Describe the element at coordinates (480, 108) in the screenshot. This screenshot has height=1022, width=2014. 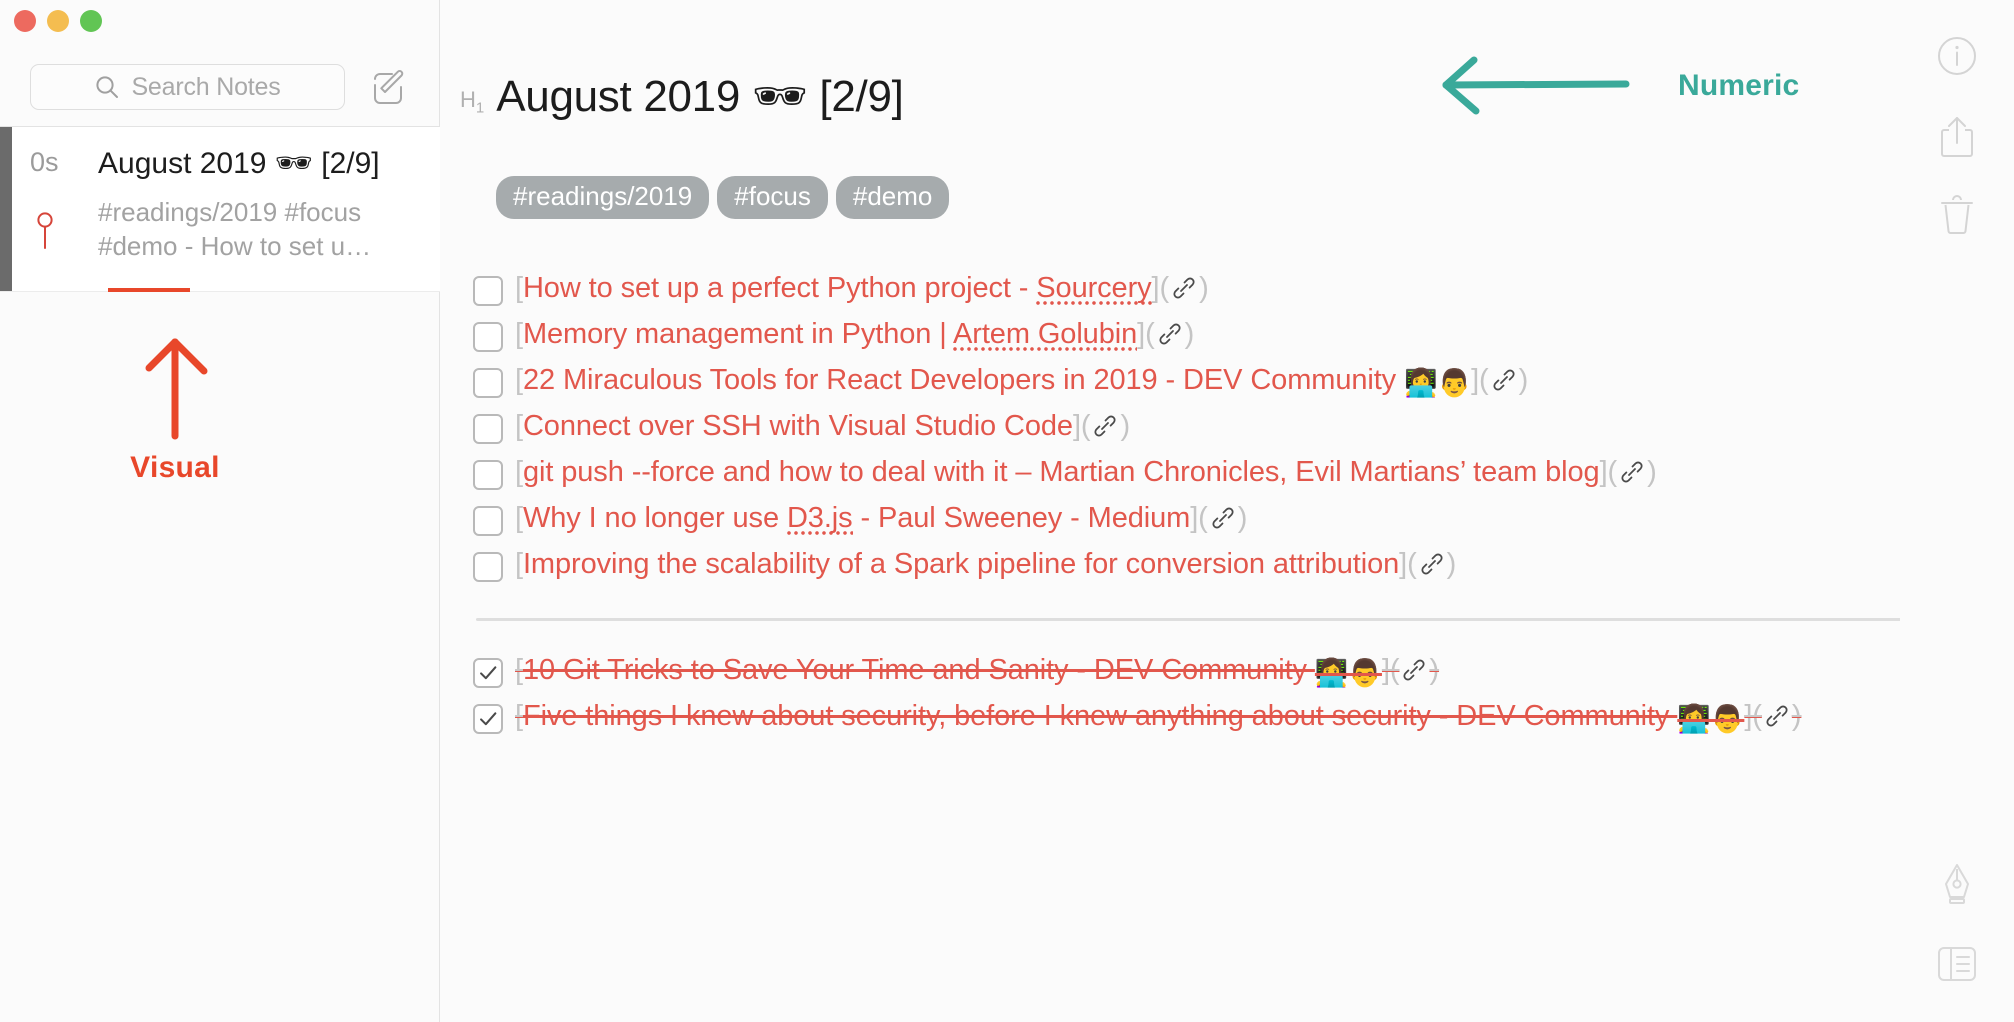
I see `heading-marker-level: 1` at that location.